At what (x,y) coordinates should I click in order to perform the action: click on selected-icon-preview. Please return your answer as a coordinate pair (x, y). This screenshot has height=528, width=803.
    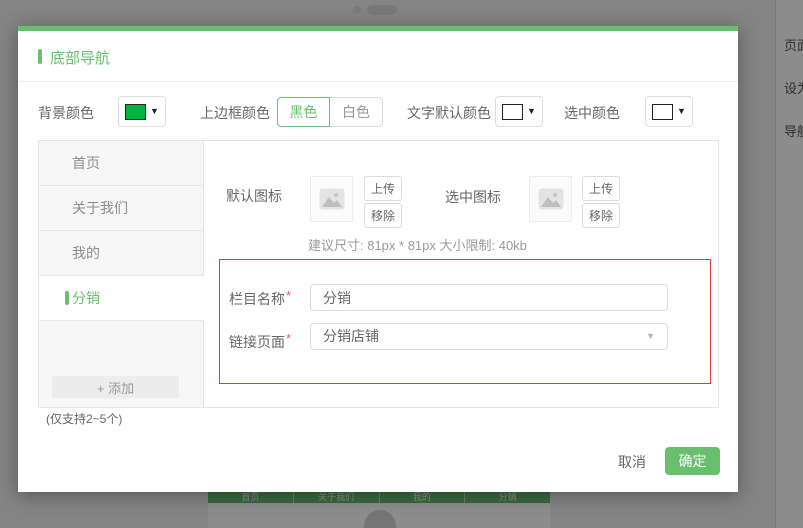
    Looking at the image, I should click on (550, 199).